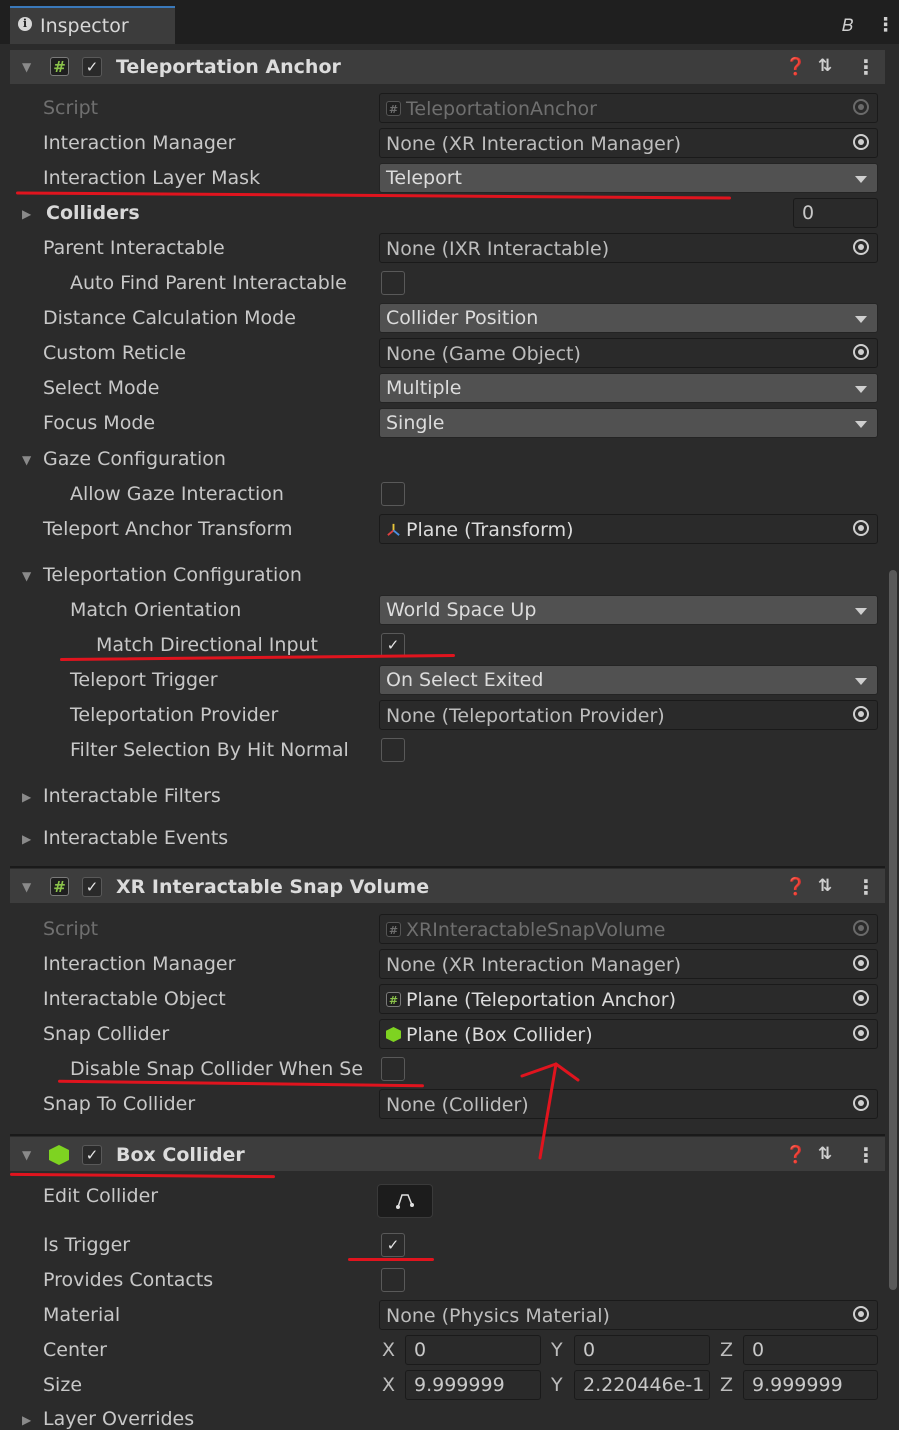 The height and width of the screenshot is (1430, 899). Describe the element at coordinates (628, 1034) in the screenshot. I see `snap-collider-field: Plane (Box Collider)` at that location.